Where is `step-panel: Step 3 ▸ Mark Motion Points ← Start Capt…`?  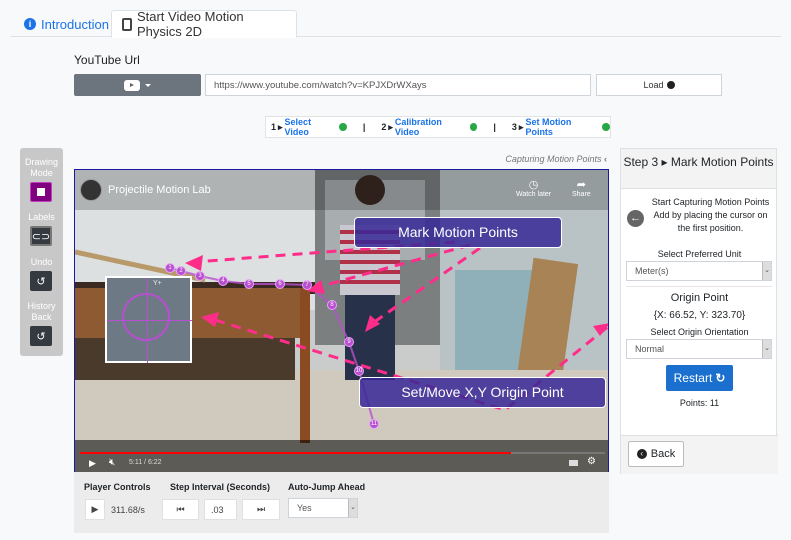 step-panel: Step 3 ▸ Mark Motion Points ← Start Capt… is located at coordinates (699, 311).